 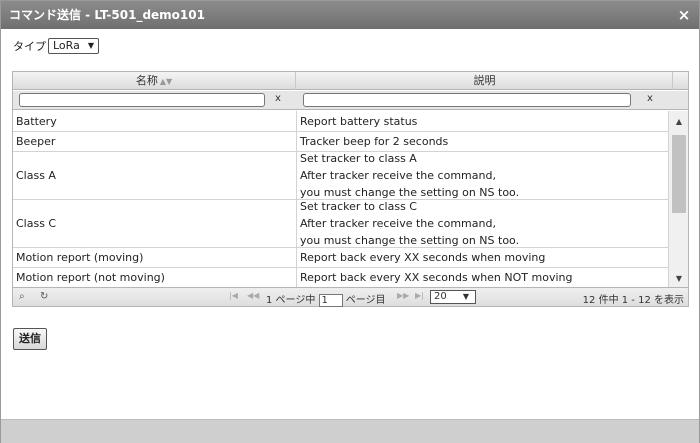 I want to click on table-row: Battery Report battery status, so click(x=340, y=121).